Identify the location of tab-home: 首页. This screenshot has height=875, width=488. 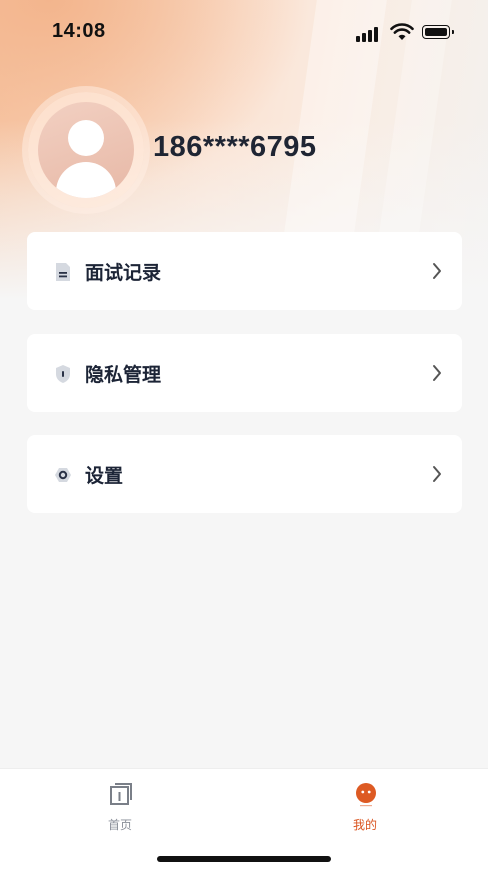
(120, 804).